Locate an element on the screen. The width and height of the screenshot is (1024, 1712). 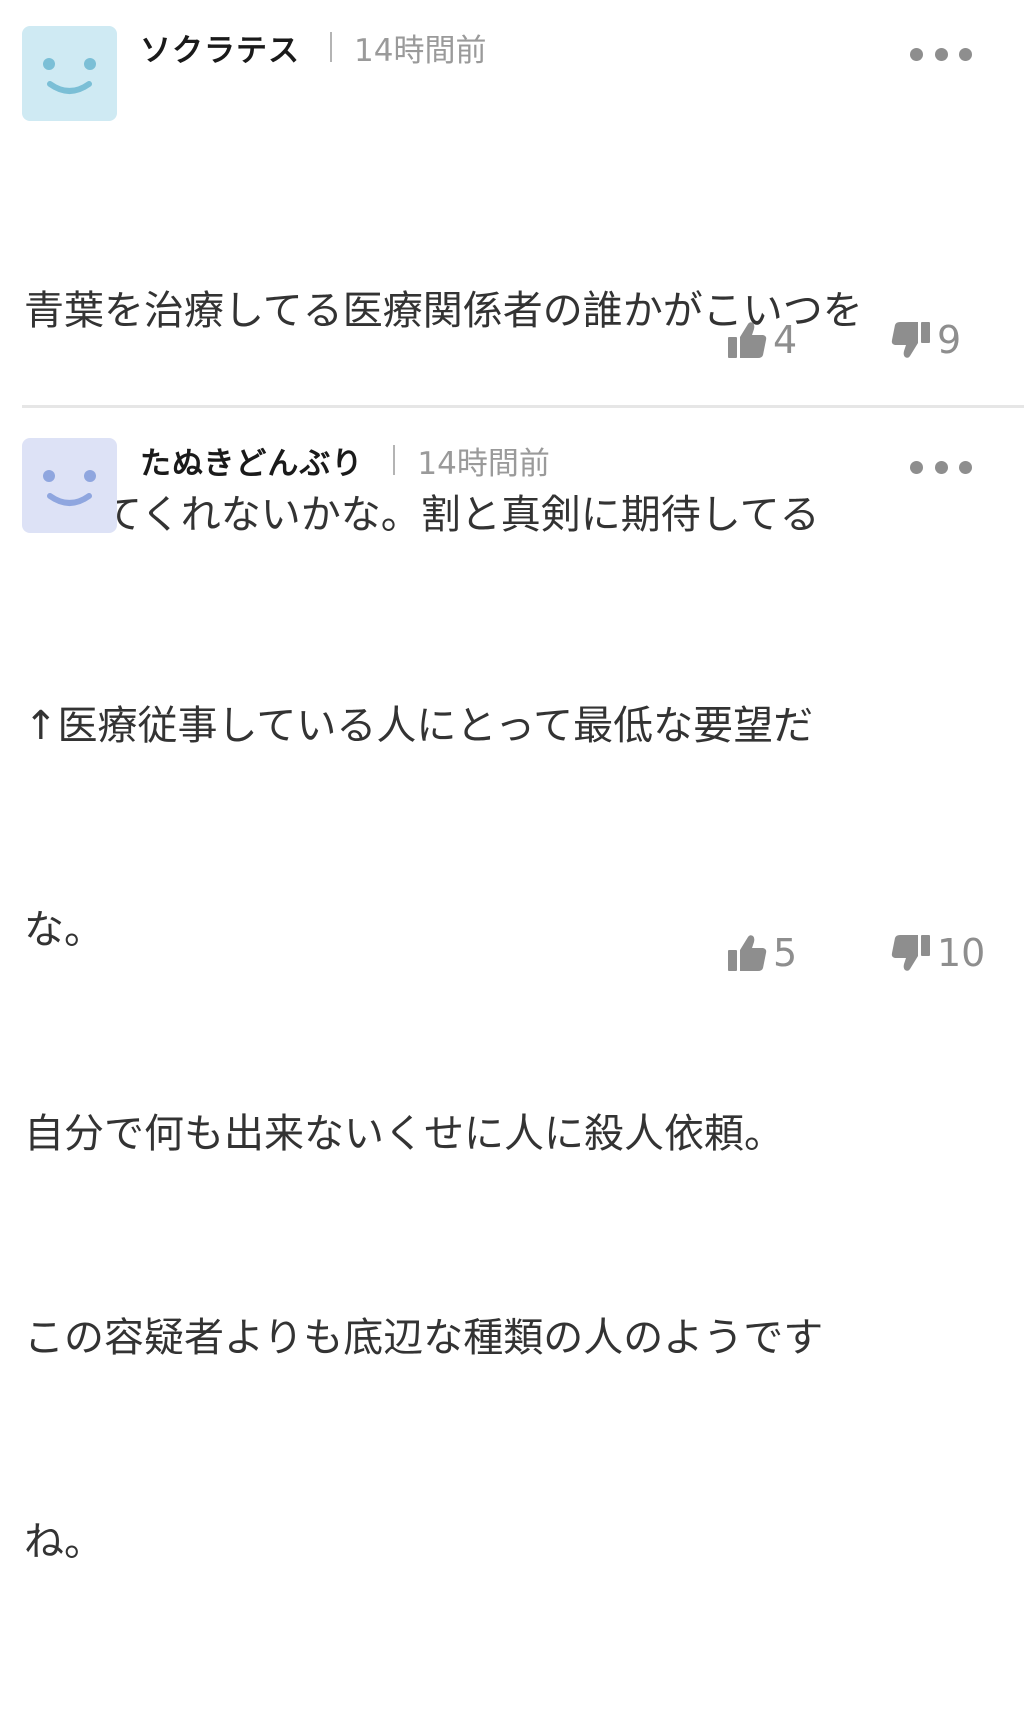
comment-line: な。 is located at coordinates (64, 930).